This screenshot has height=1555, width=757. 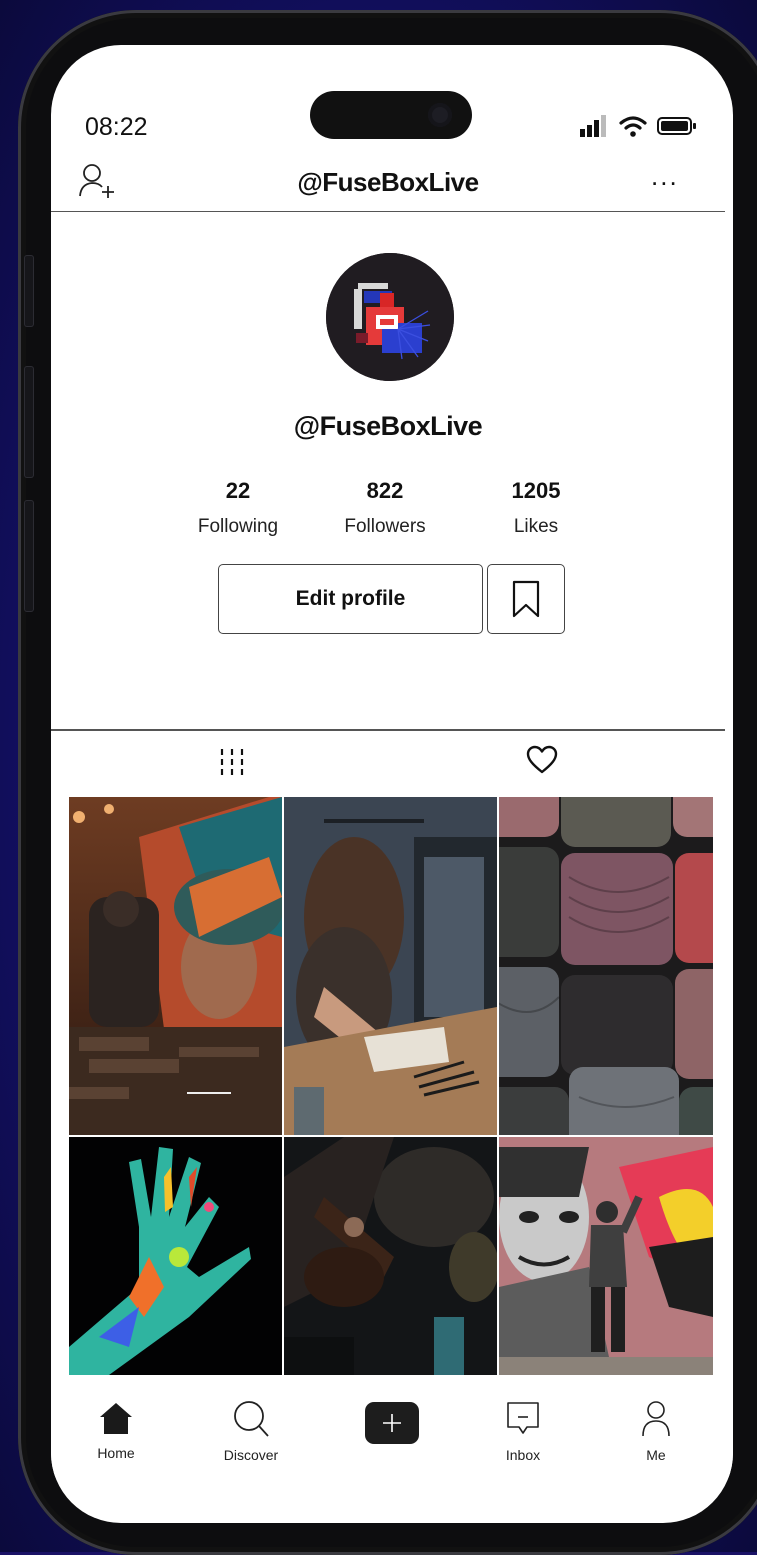 I want to click on thumbnail-street-art, so click(x=606, y=1256).